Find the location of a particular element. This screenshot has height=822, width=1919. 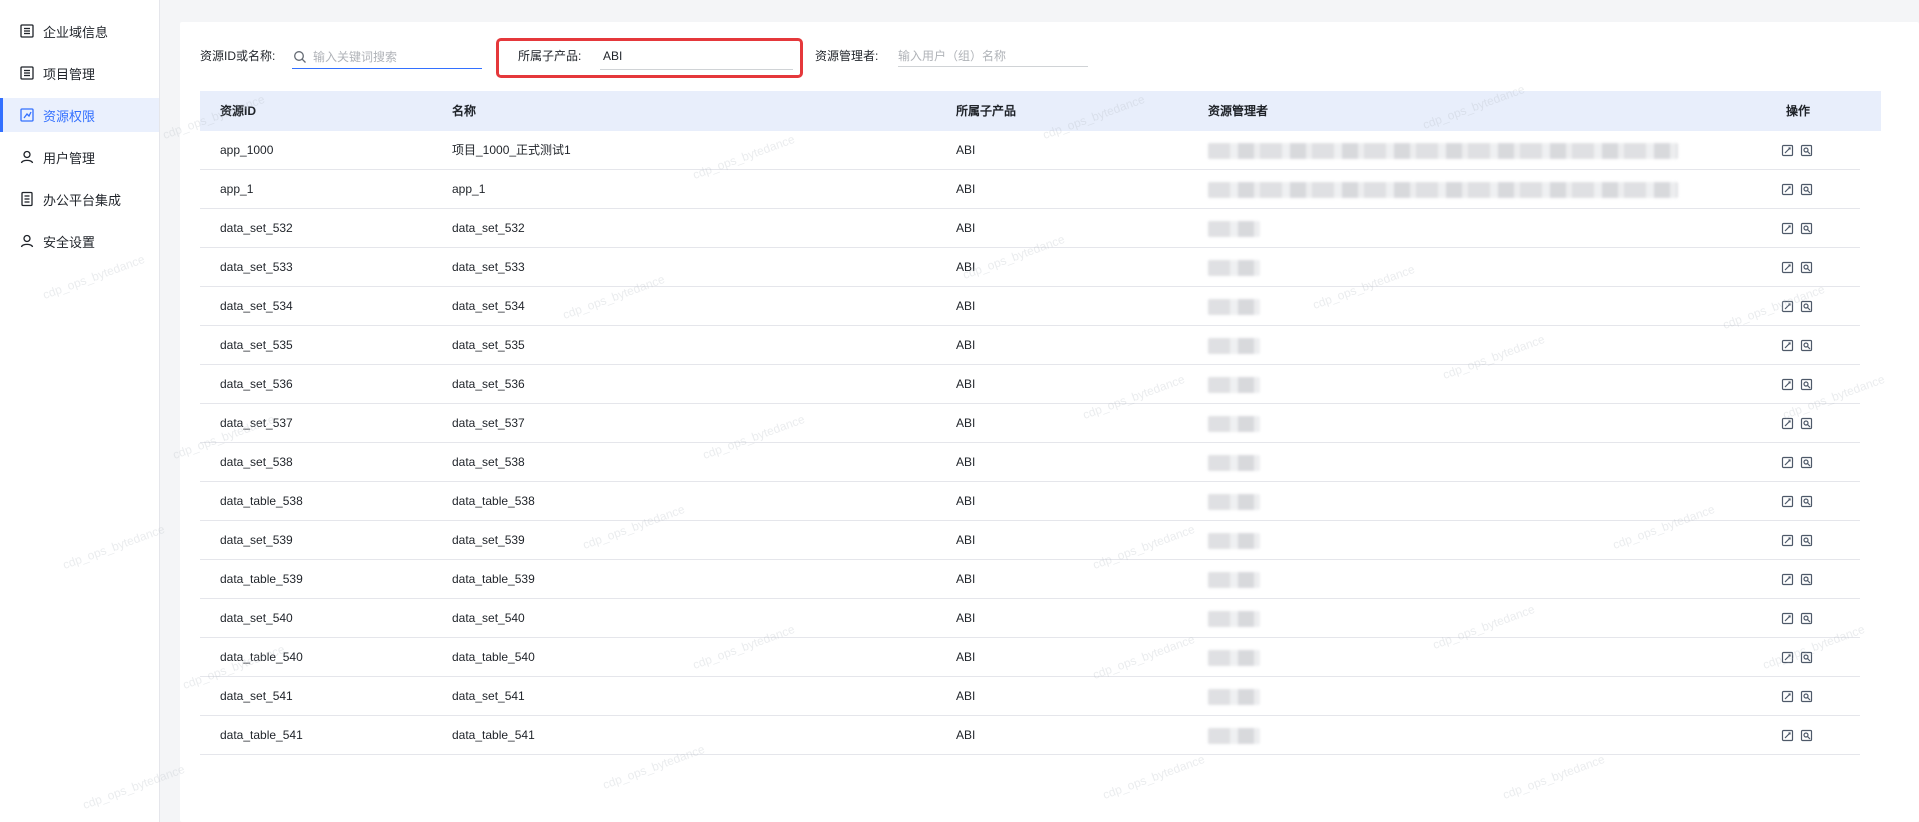

resource-filter-label: 资源ID或名称: is located at coordinates (238, 56).